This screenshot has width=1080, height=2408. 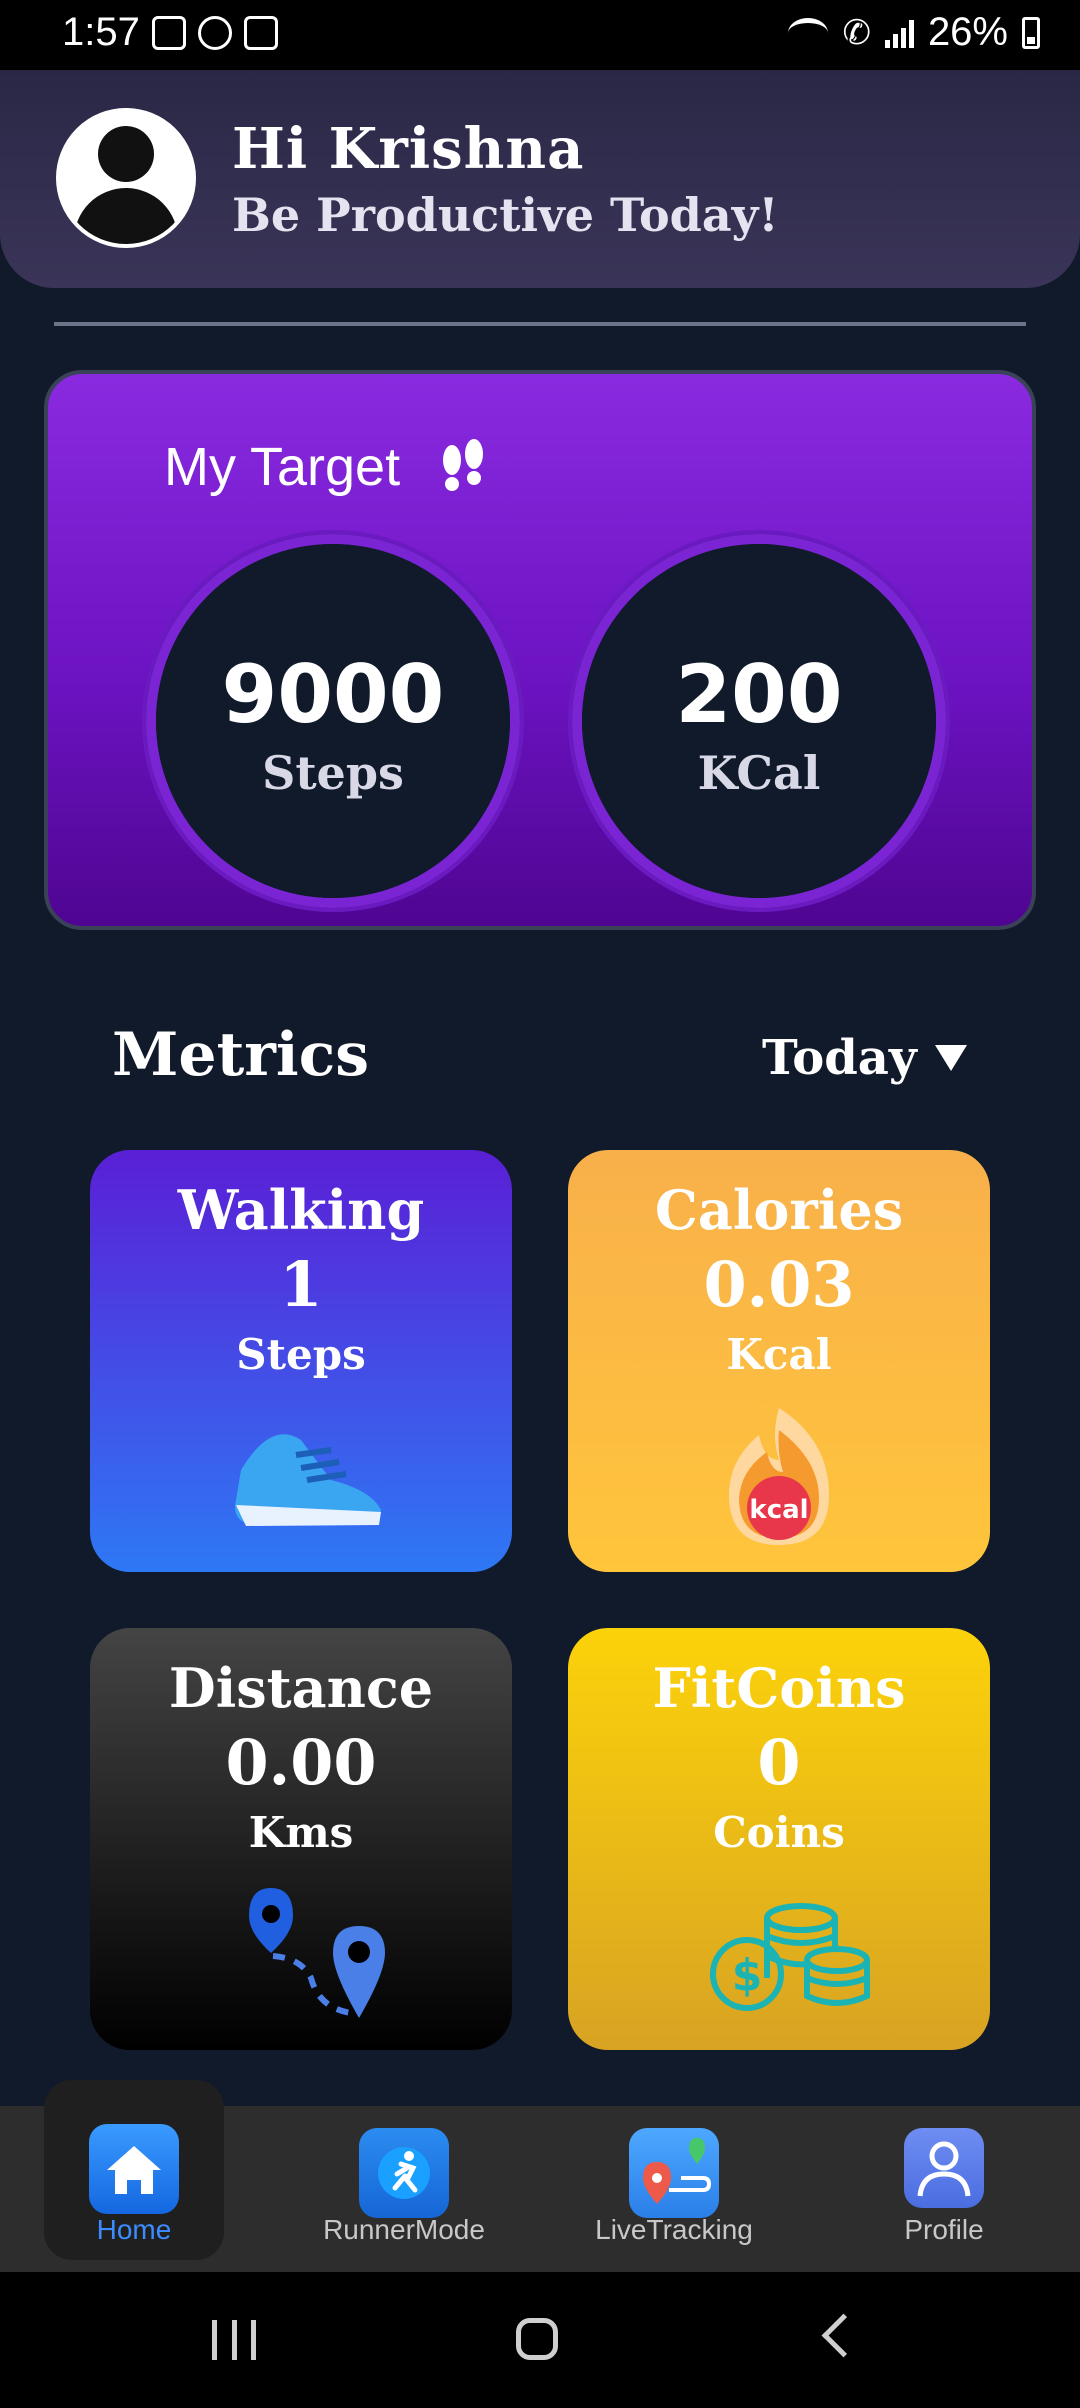 What do you see at coordinates (967, 32) in the screenshot?
I see `battery-percent: 26%` at bounding box center [967, 32].